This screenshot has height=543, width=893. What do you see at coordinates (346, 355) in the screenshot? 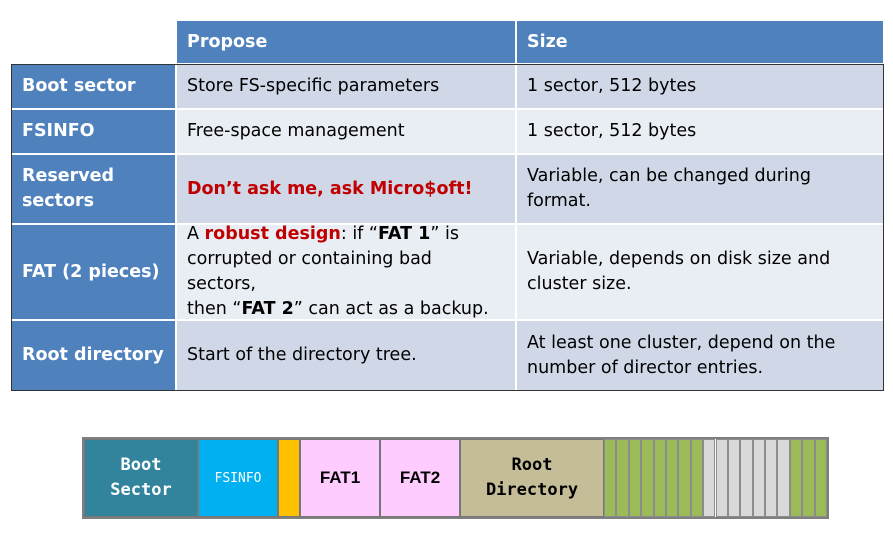
I see `propose-root-directory: Start of the directory tree.` at bounding box center [346, 355].